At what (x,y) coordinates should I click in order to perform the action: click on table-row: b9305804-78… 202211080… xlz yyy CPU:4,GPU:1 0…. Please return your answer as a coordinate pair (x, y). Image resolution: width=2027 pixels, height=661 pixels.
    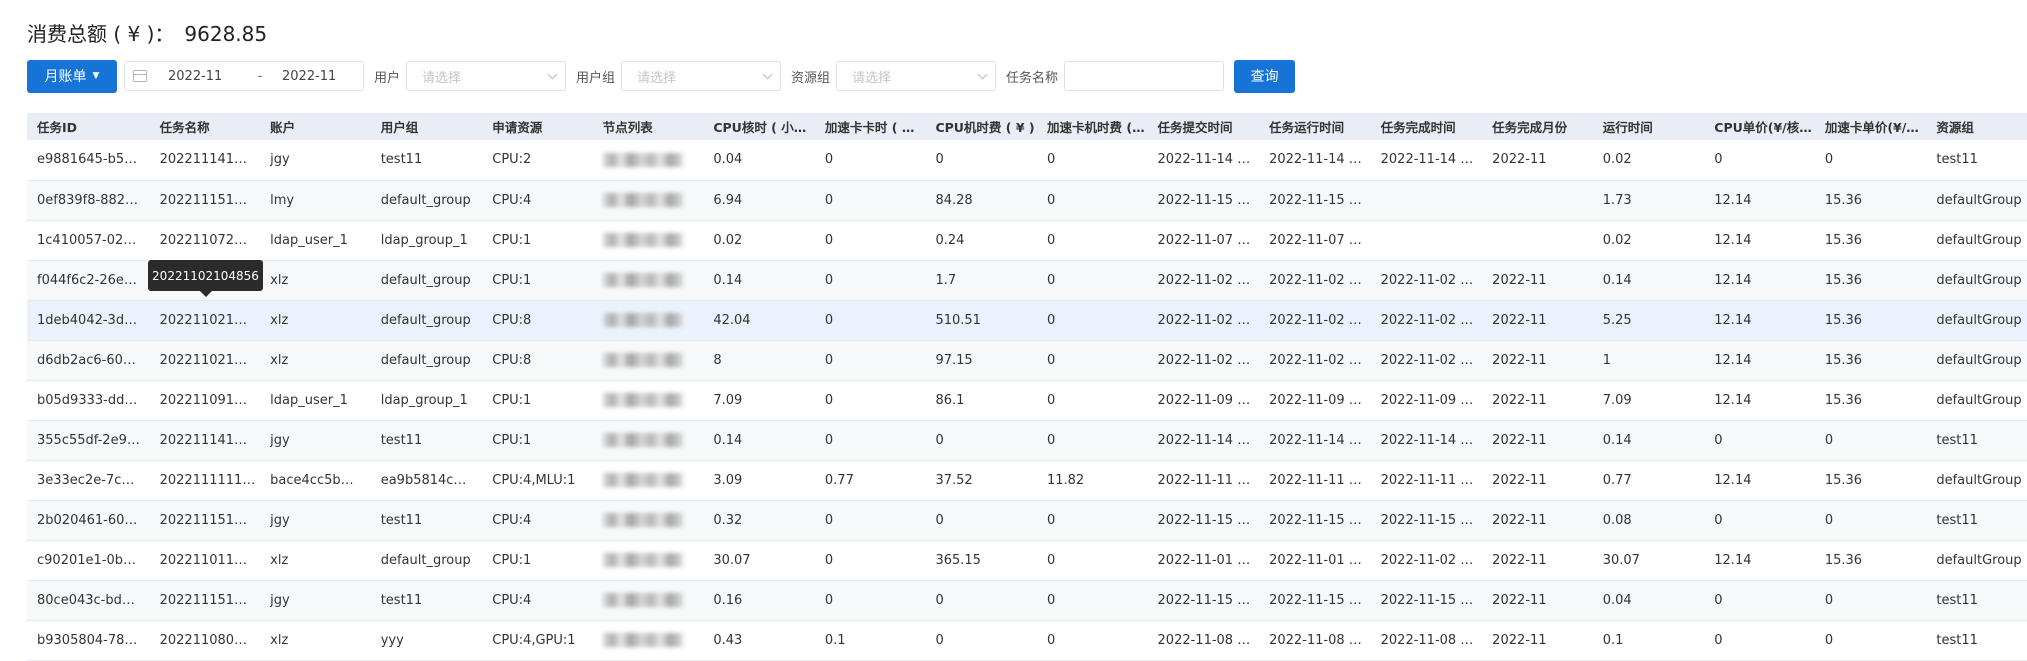
    Looking at the image, I should click on (1027, 640).